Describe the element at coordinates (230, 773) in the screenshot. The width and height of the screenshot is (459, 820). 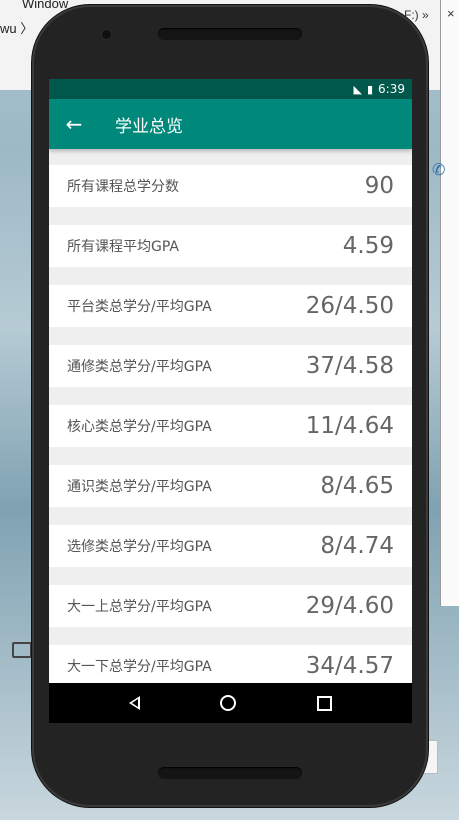
I see `bottom-speaker` at that location.